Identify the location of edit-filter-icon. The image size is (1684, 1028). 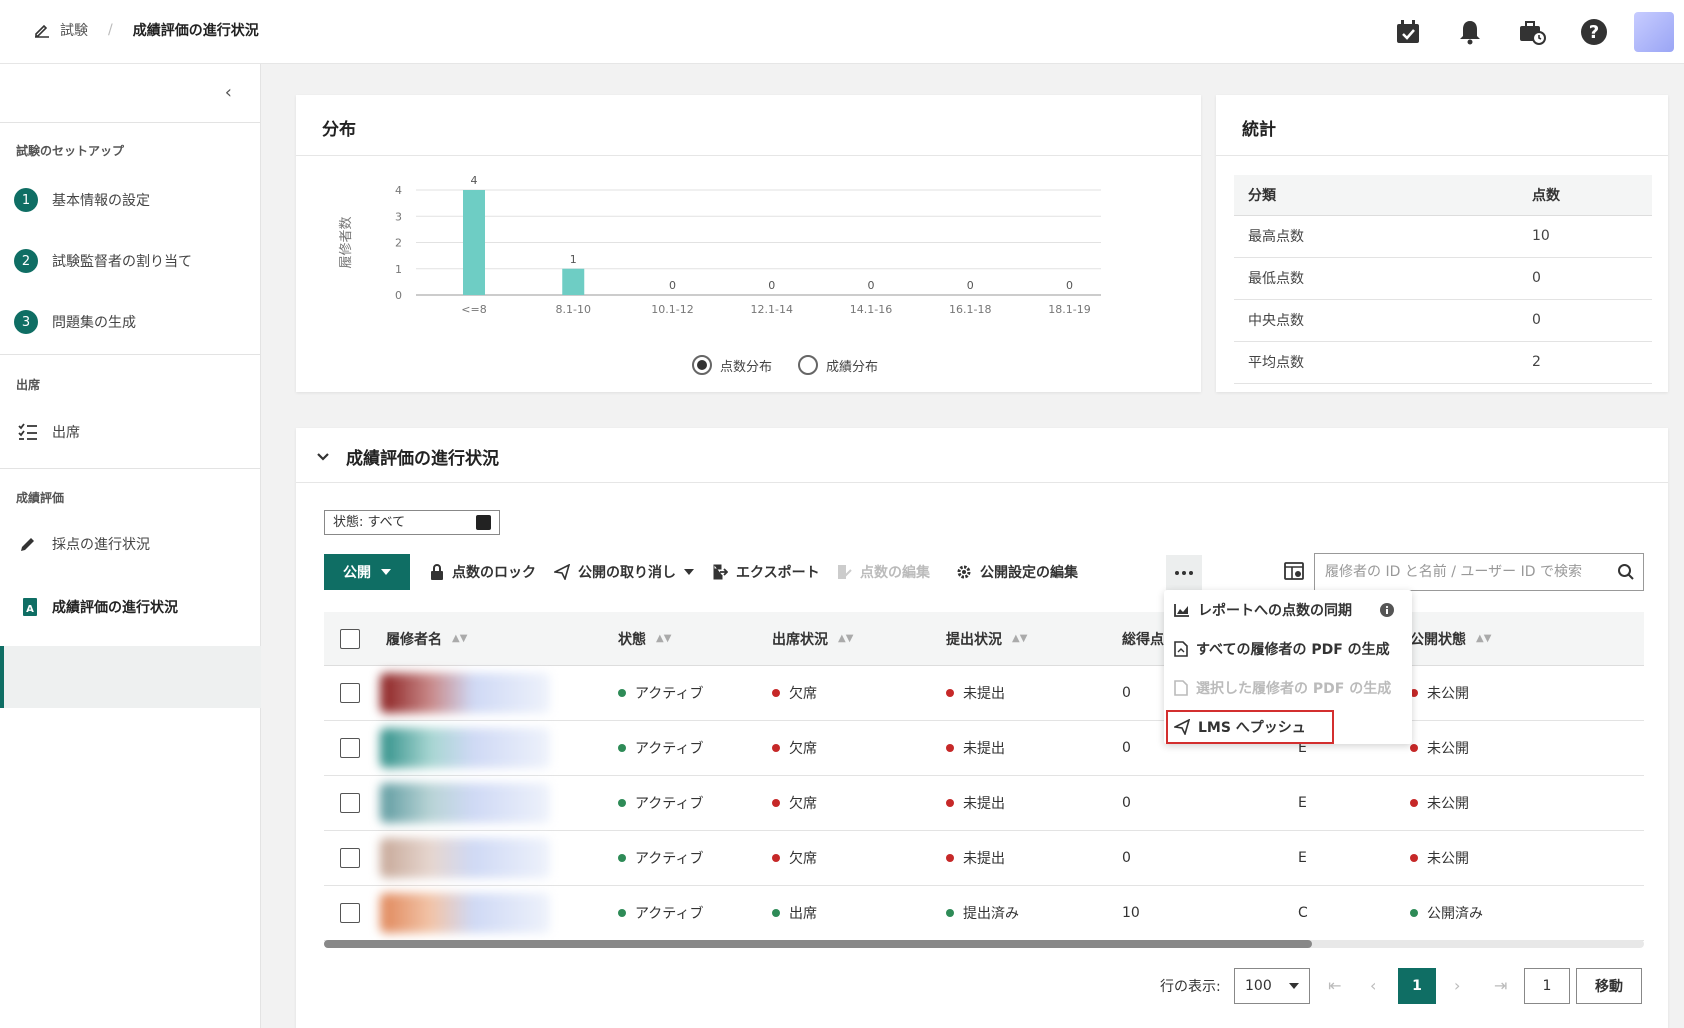
(483, 522).